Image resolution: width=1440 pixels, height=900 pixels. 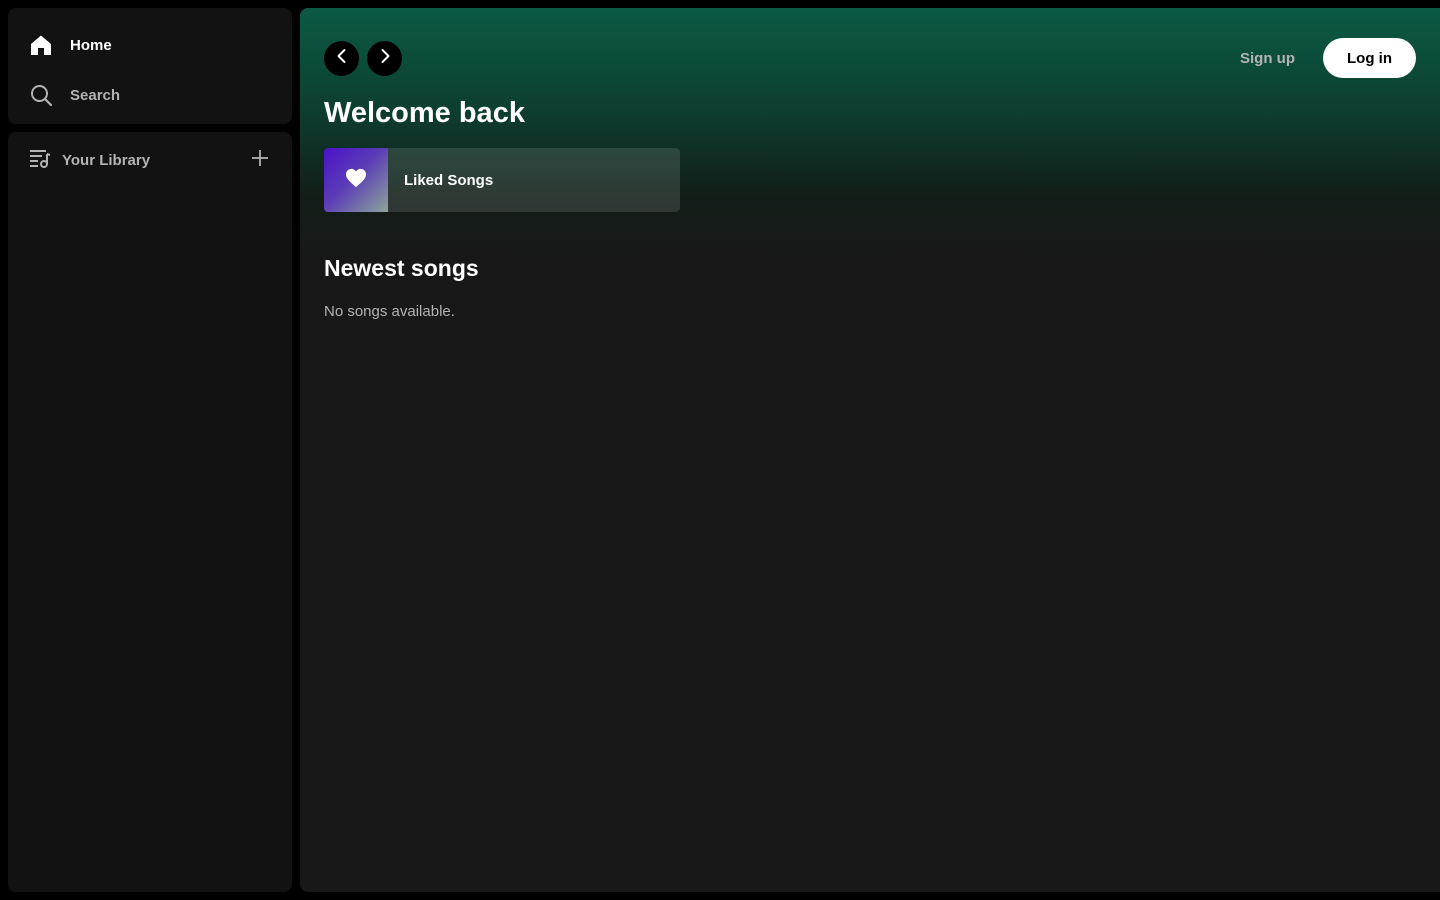 I want to click on search-icon, so click(x=41, y=95).